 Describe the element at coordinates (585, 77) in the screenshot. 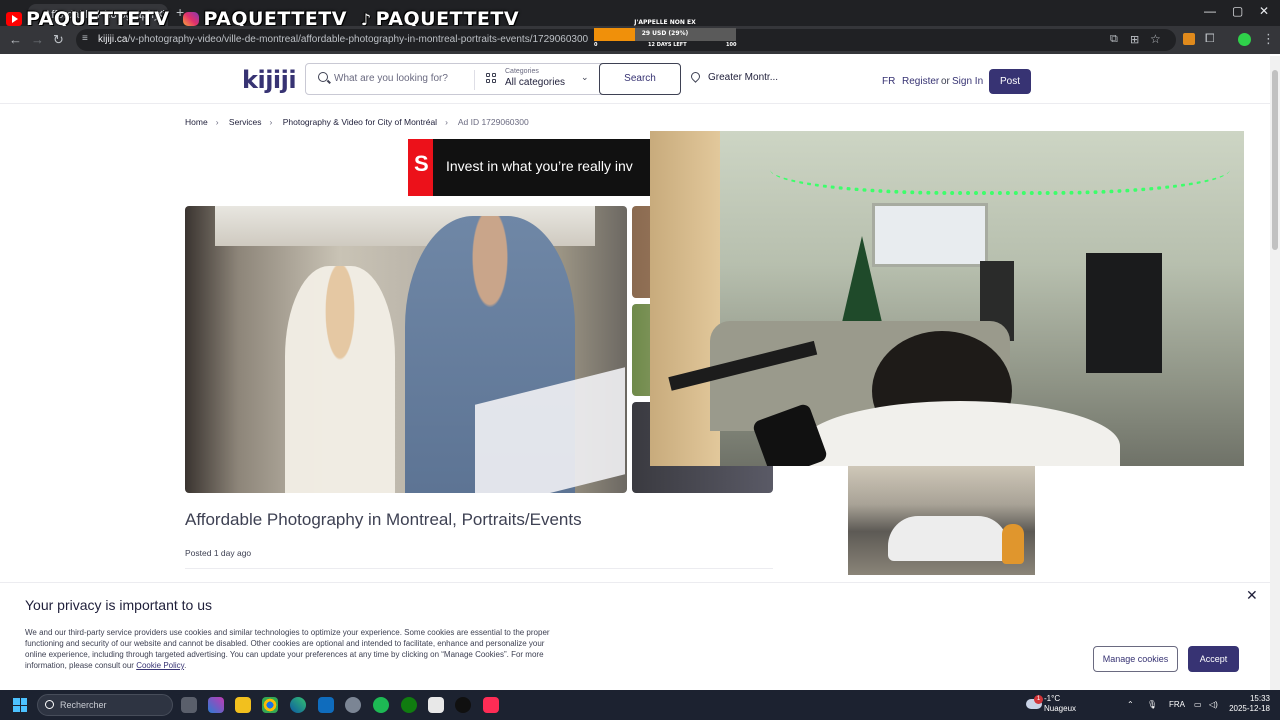

I see `chevron-down-icon: ⌄` at that location.